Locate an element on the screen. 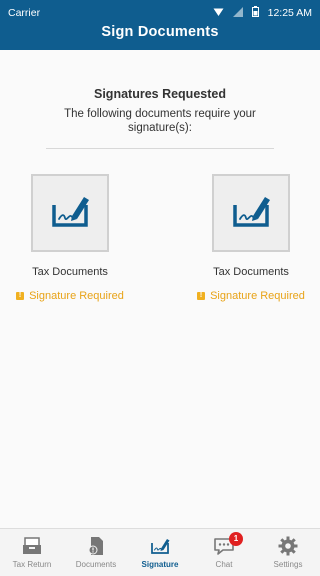 Image resolution: width=320 pixels, height=576 pixels. app-header: Carrier 12:25 AM Sign Documents is located at coordinates (160, 25).